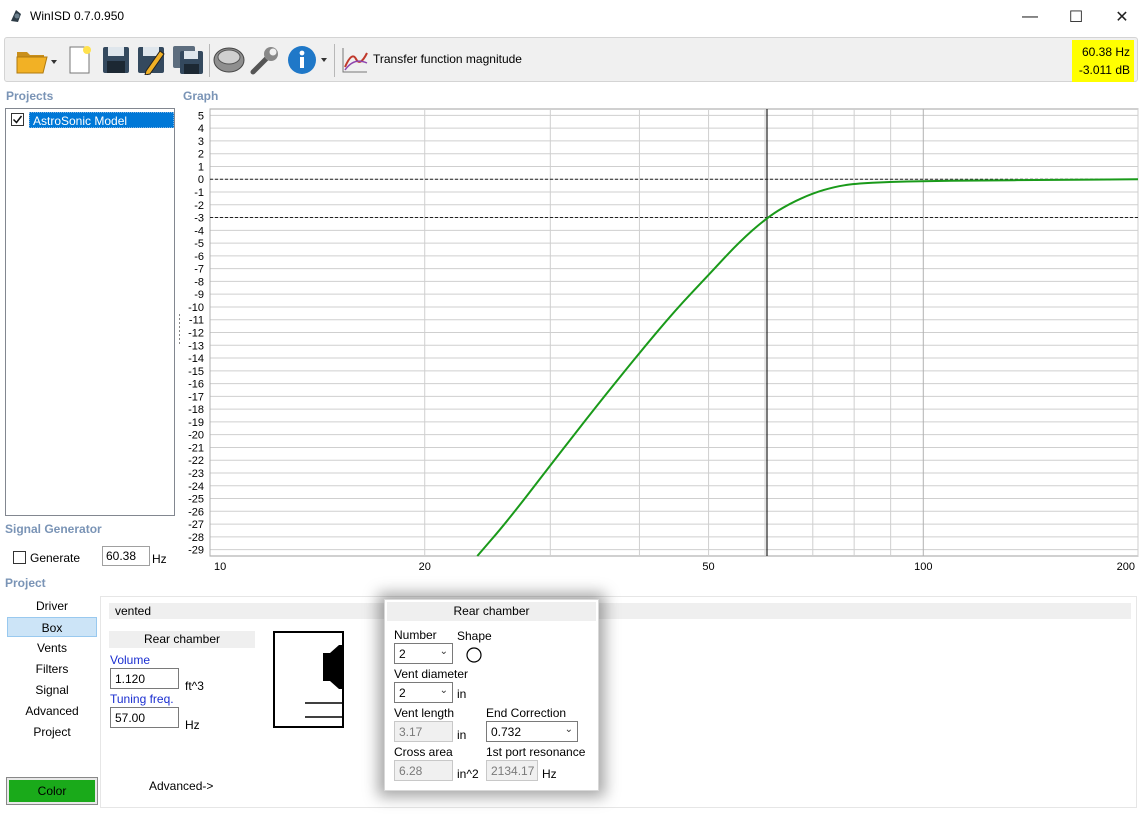 The image size is (1147, 816). What do you see at coordinates (402, 693) in the screenshot?
I see `vent-diameter-value: 2` at bounding box center [402, 693].